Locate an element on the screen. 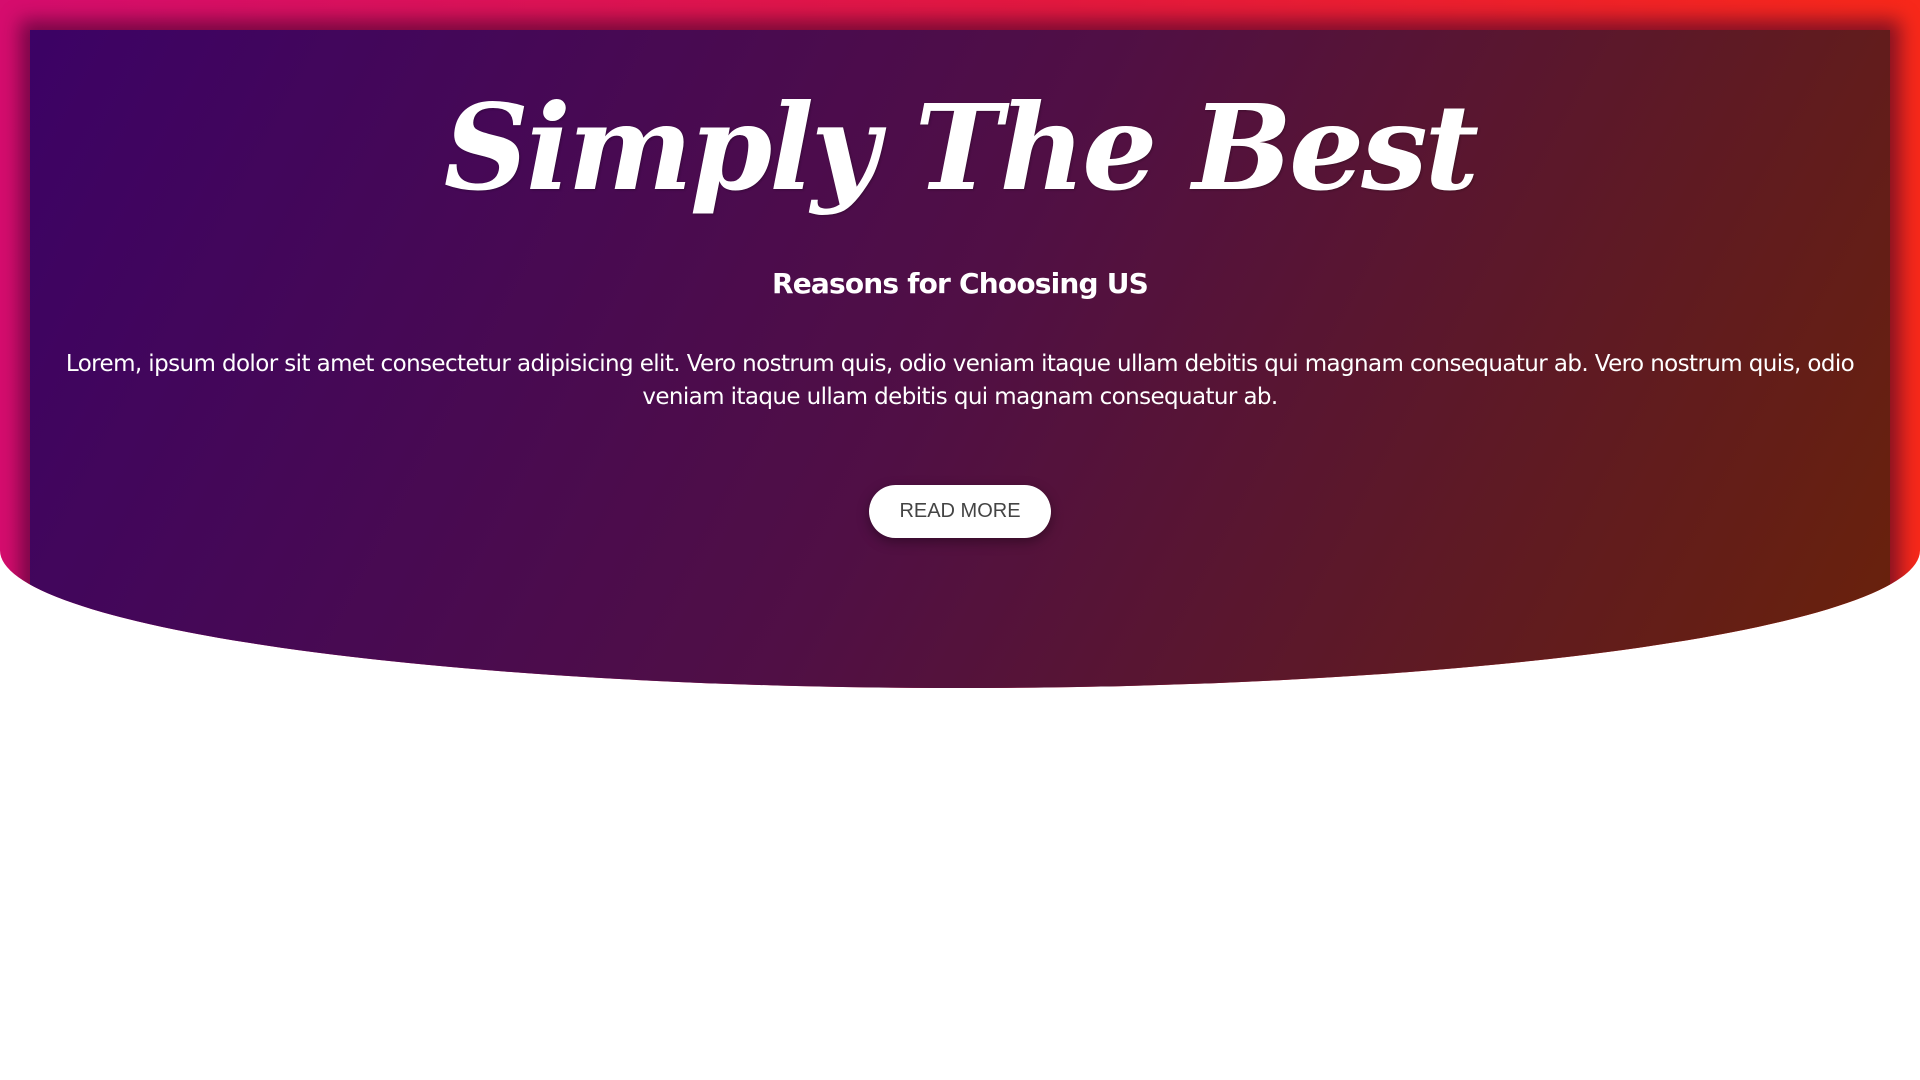  read-more-button: READ MORE is located at coordinates (960, 511).